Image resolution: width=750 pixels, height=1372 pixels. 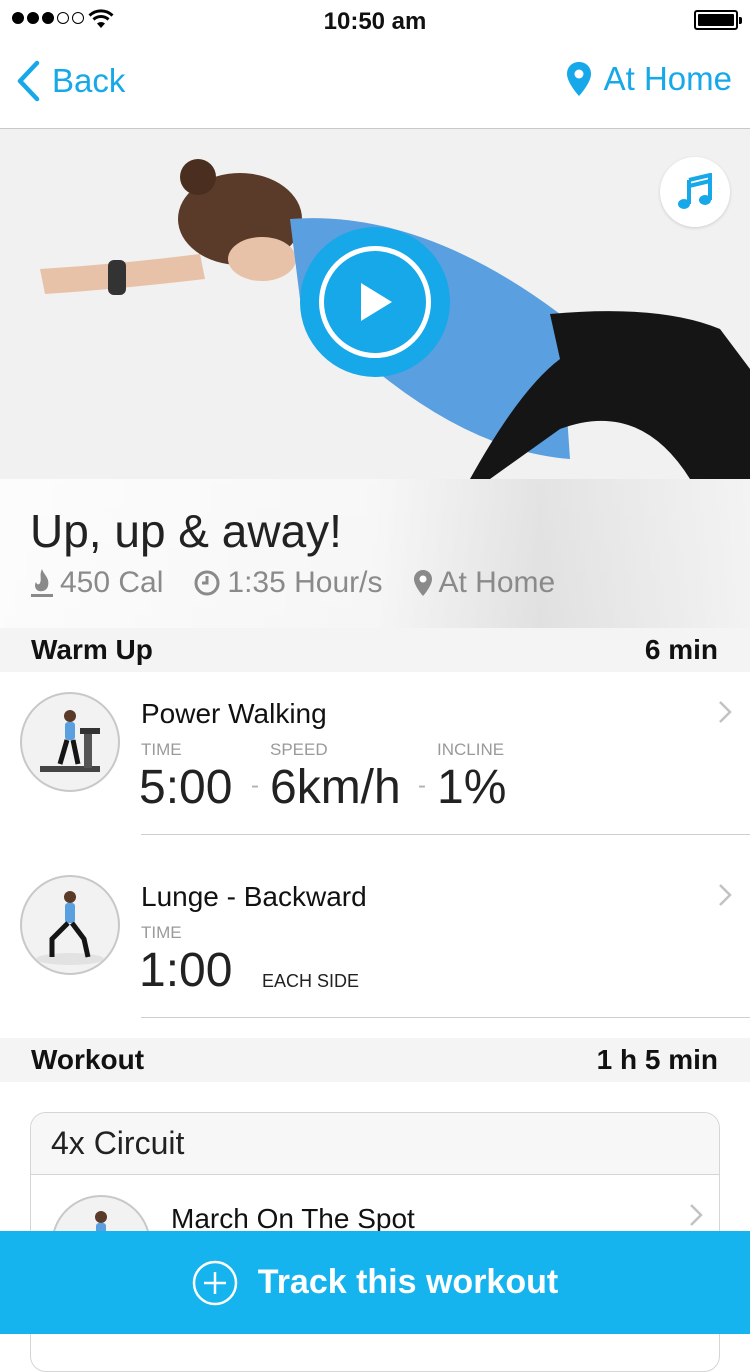 I want to click on music-button, so click(x=695, y=192).